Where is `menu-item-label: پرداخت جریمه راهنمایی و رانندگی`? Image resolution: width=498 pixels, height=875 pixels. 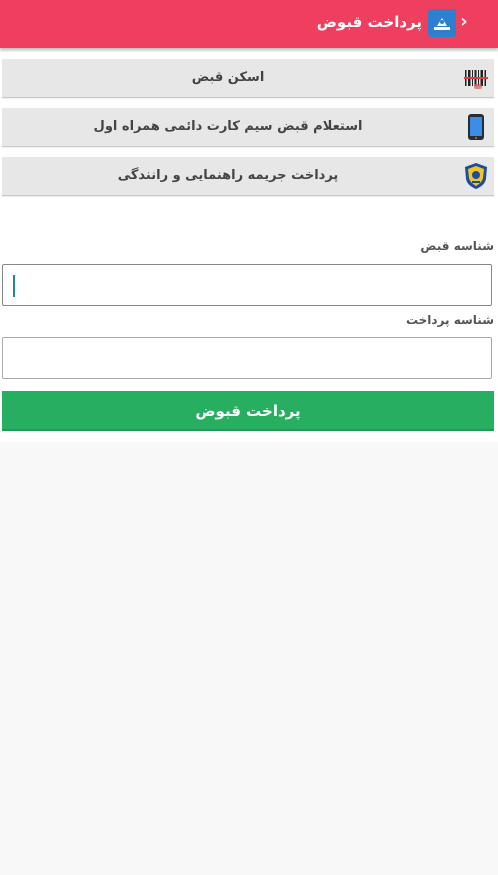 menu-item-label: پرداخت جریمه راهنمایی و رانندگی is located at coordinates (228, 175).